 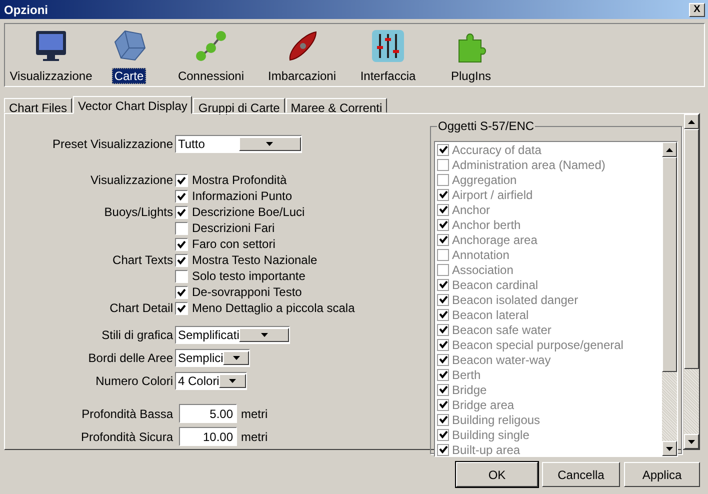 I want to click on list-item: Beacon special purpose/general, so click(x=538, y=345).